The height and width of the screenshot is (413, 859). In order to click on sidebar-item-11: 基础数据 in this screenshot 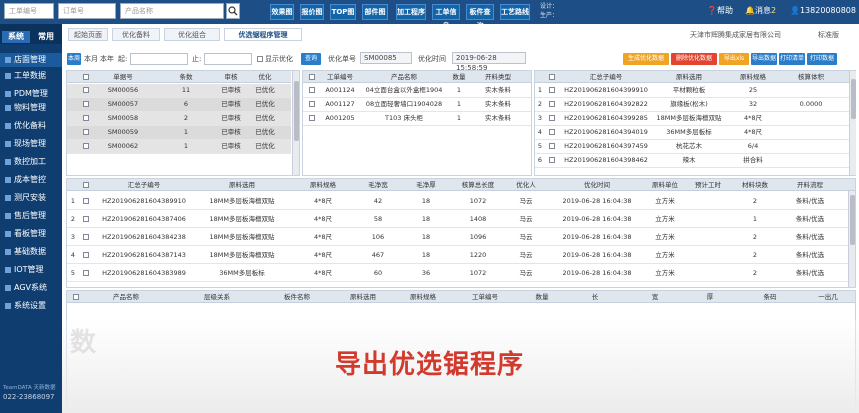, I will do `click(31, 252)`.